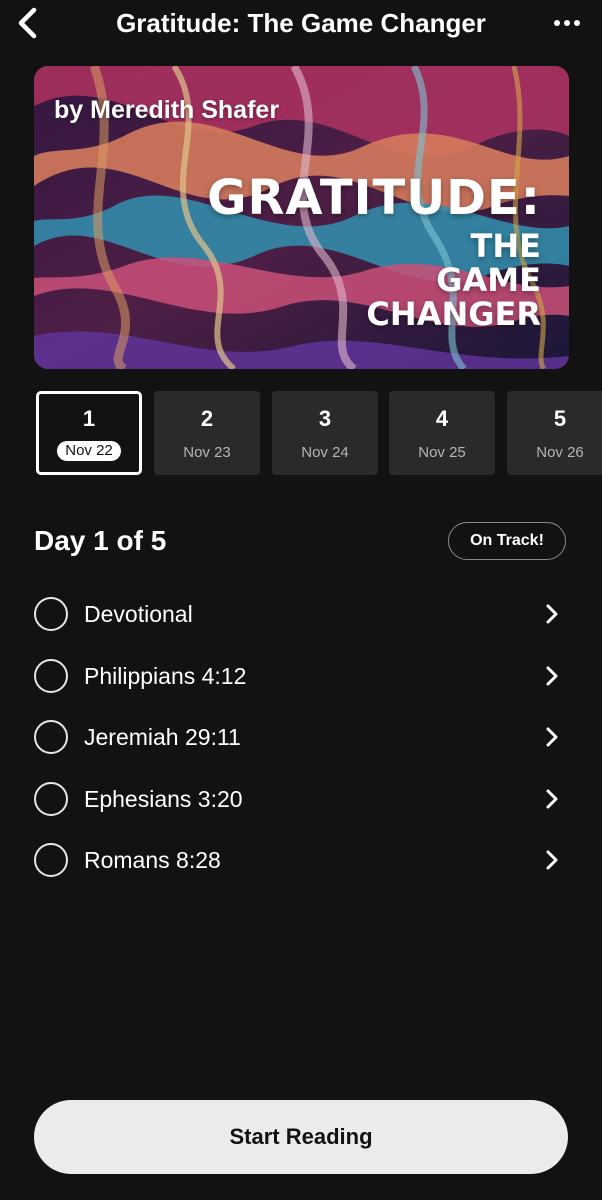 This screenshot has width=602, height=1200. Describe the element at coordinates (325, 418) in the screenshot. I see `day-number: 3` at that location.